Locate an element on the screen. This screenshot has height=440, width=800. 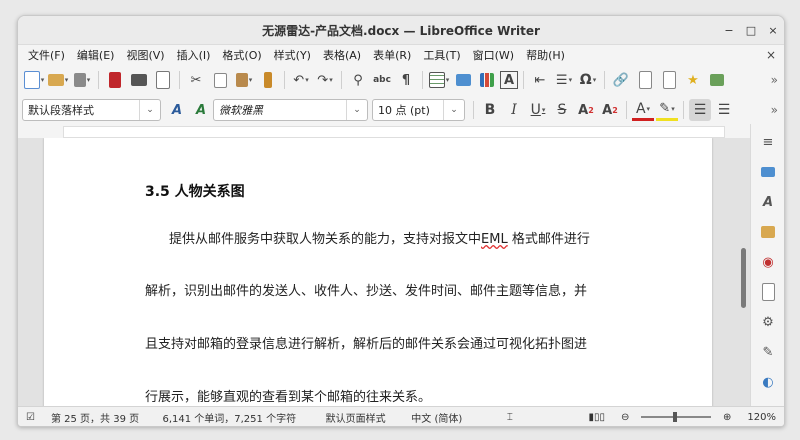
find-replace-icon: ⚲ is located at coordinates (358, 80).